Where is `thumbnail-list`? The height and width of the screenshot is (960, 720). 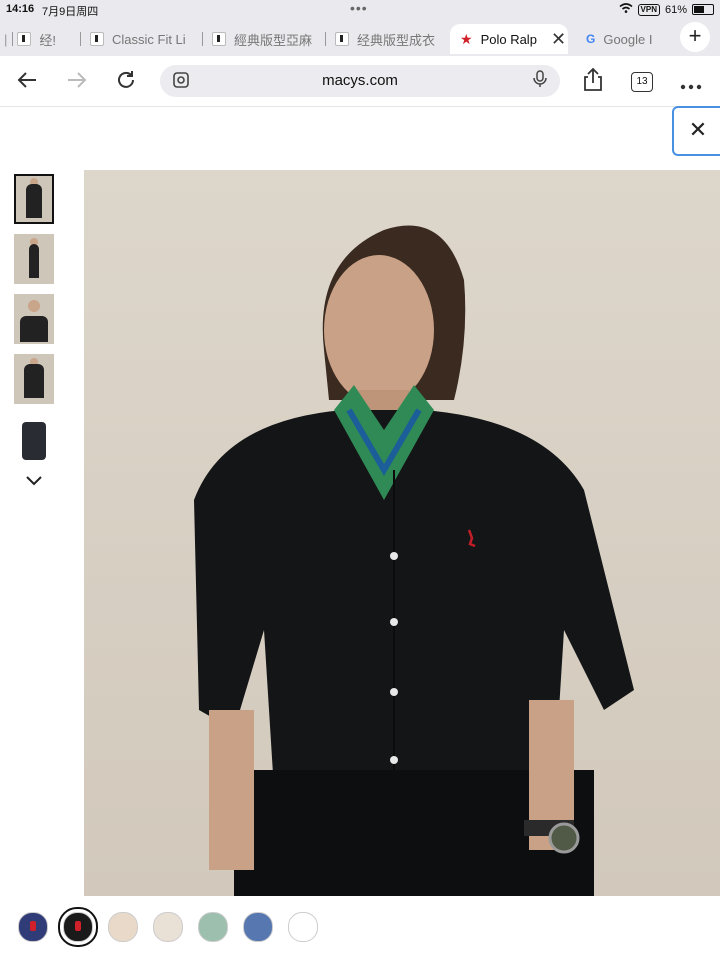
thumbnail-list is located at coordinates (34, 332).